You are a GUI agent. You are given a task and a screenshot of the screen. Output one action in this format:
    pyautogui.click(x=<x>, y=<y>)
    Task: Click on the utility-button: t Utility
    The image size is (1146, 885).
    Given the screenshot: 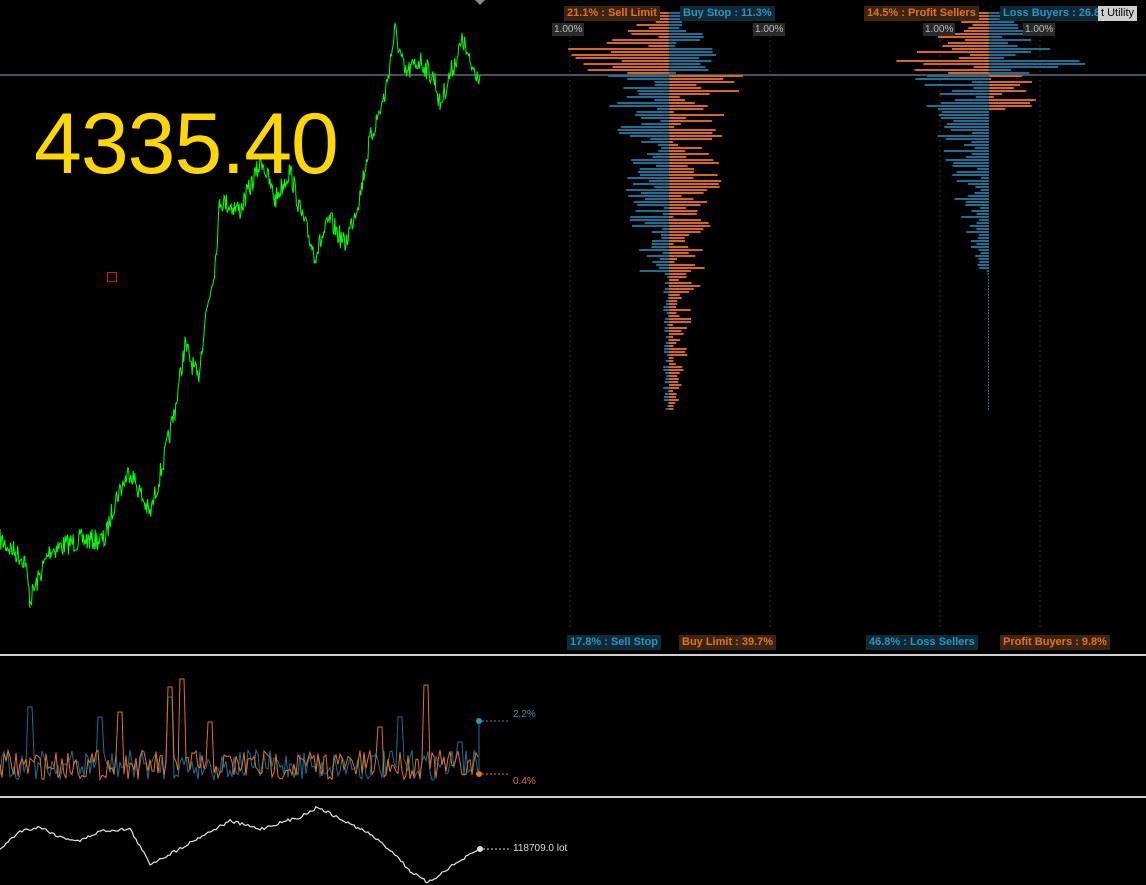 What is the action you would take?
    pyautogui.click(x=1117, y=13)
    